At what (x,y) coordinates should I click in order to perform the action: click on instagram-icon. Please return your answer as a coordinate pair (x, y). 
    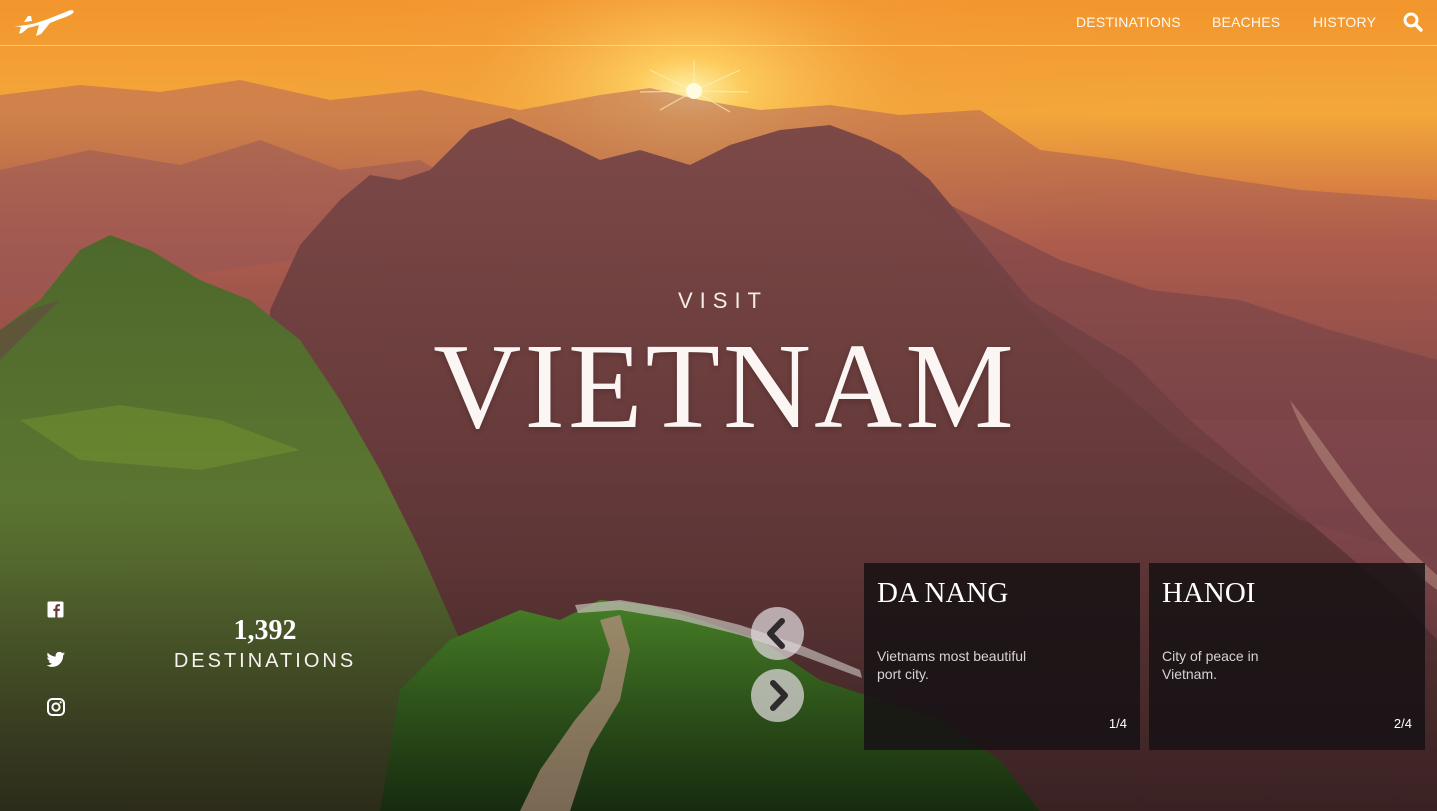
    Looking at the image, I should click on (56, 707).